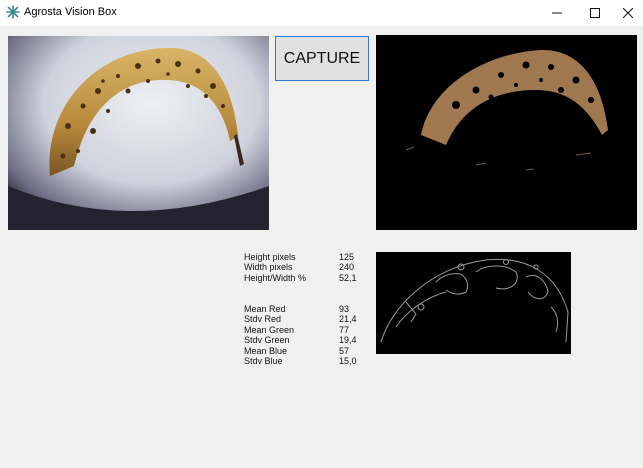  I want to click on stat-label: Height/Width %, so click(275, 277).